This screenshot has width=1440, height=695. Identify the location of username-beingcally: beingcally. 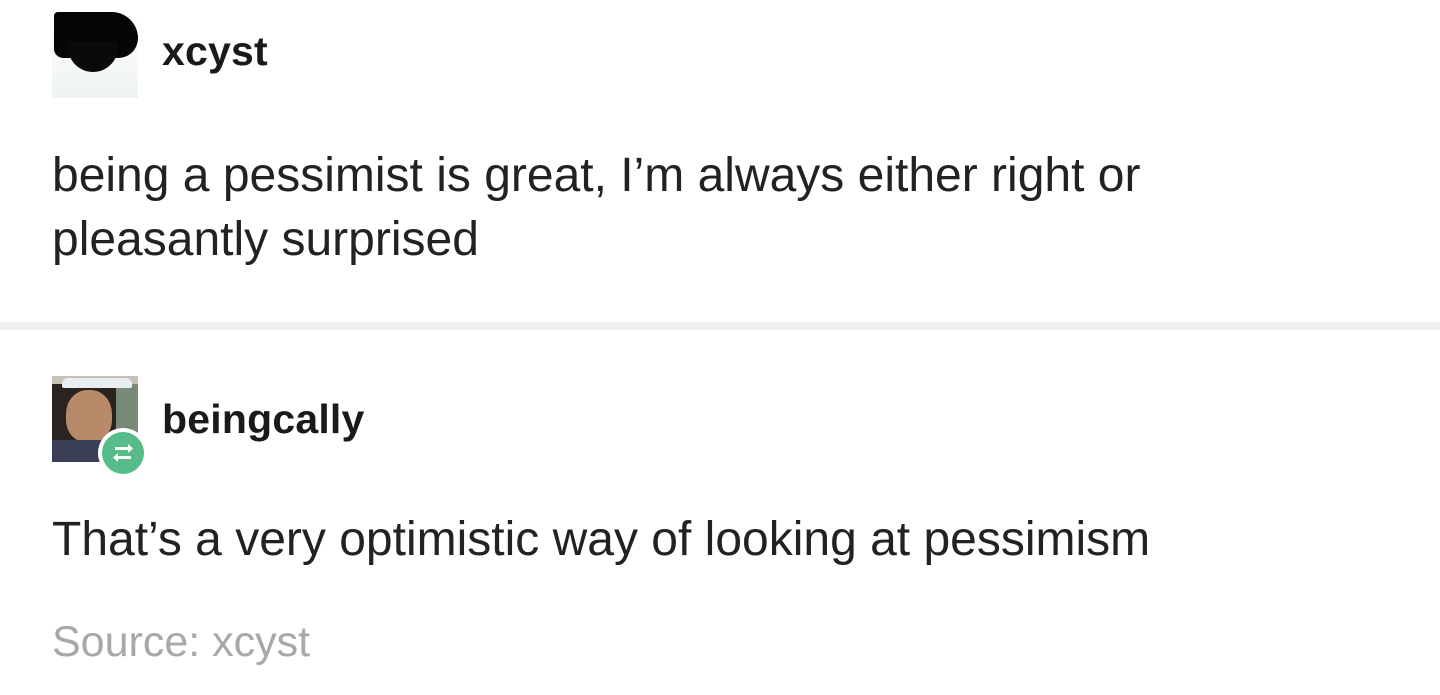
(263, 419).